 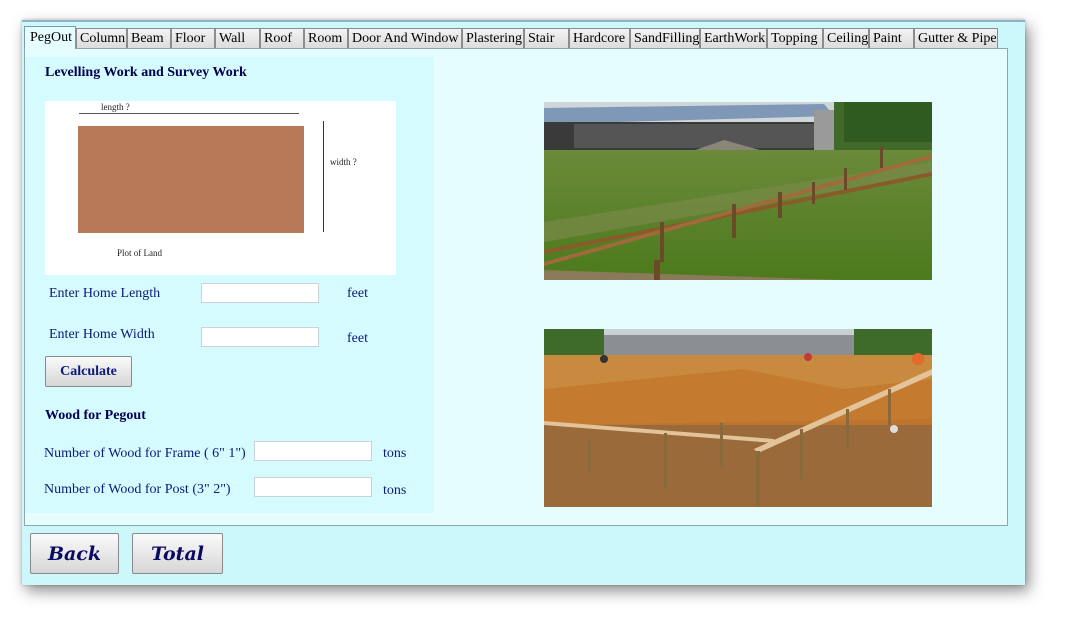 What do you see at coordinates (177, 553) in the screenshot?
I see `total-button: Total` at bounding box center [177, 553].